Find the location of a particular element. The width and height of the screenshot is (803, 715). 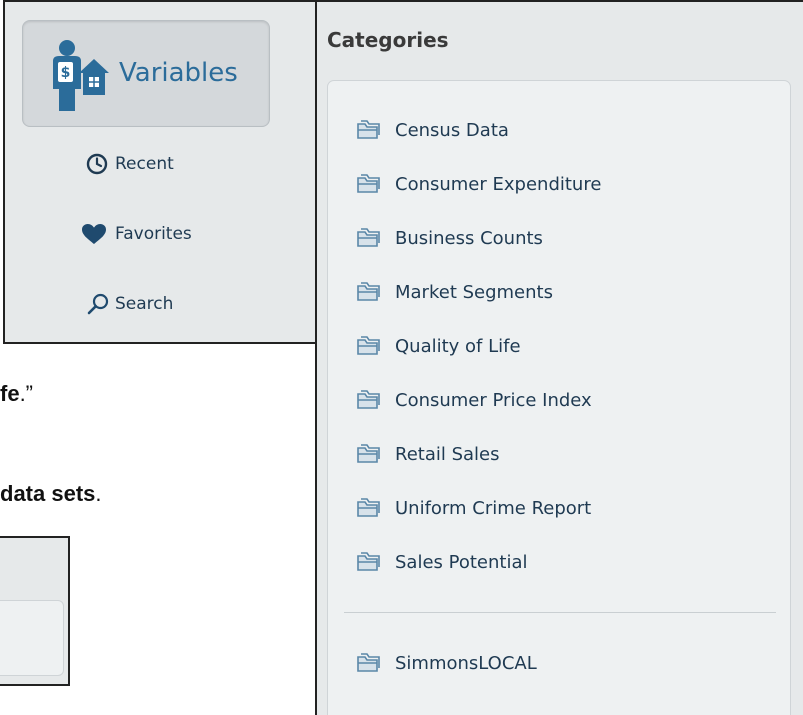

category-label: Uniform Crime Report is located at coordinates (493, 508).